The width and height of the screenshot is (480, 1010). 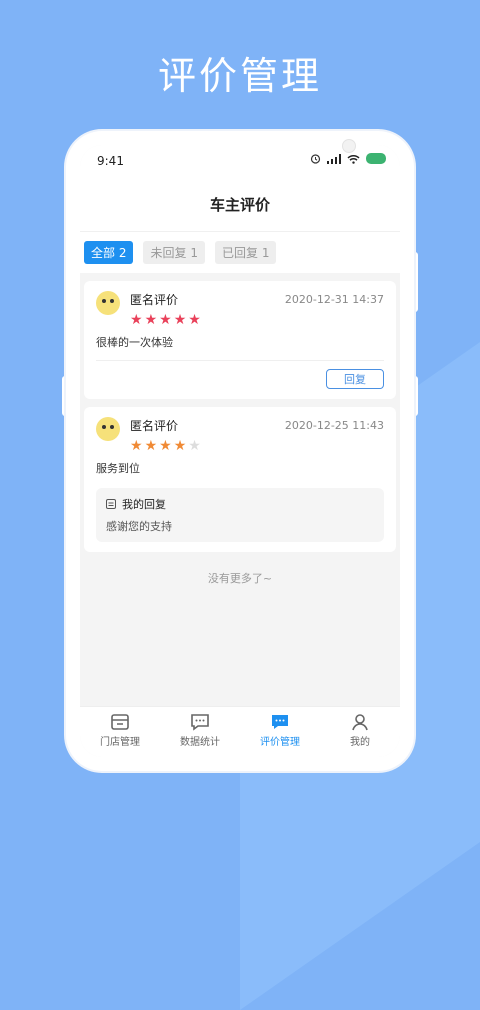 What do you see at coordinates (334, 425) in the screenshot?
I see `review-date: 2020-12-25 11:43` at bounding box center [334, 425].